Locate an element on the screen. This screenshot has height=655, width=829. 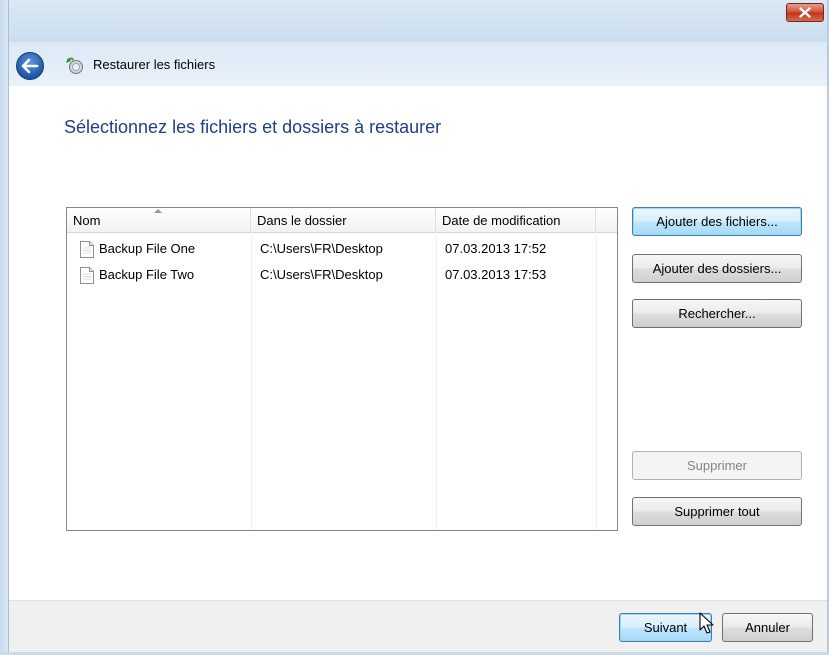
cancel-button: Annuler is located at coordinates (767, 627).